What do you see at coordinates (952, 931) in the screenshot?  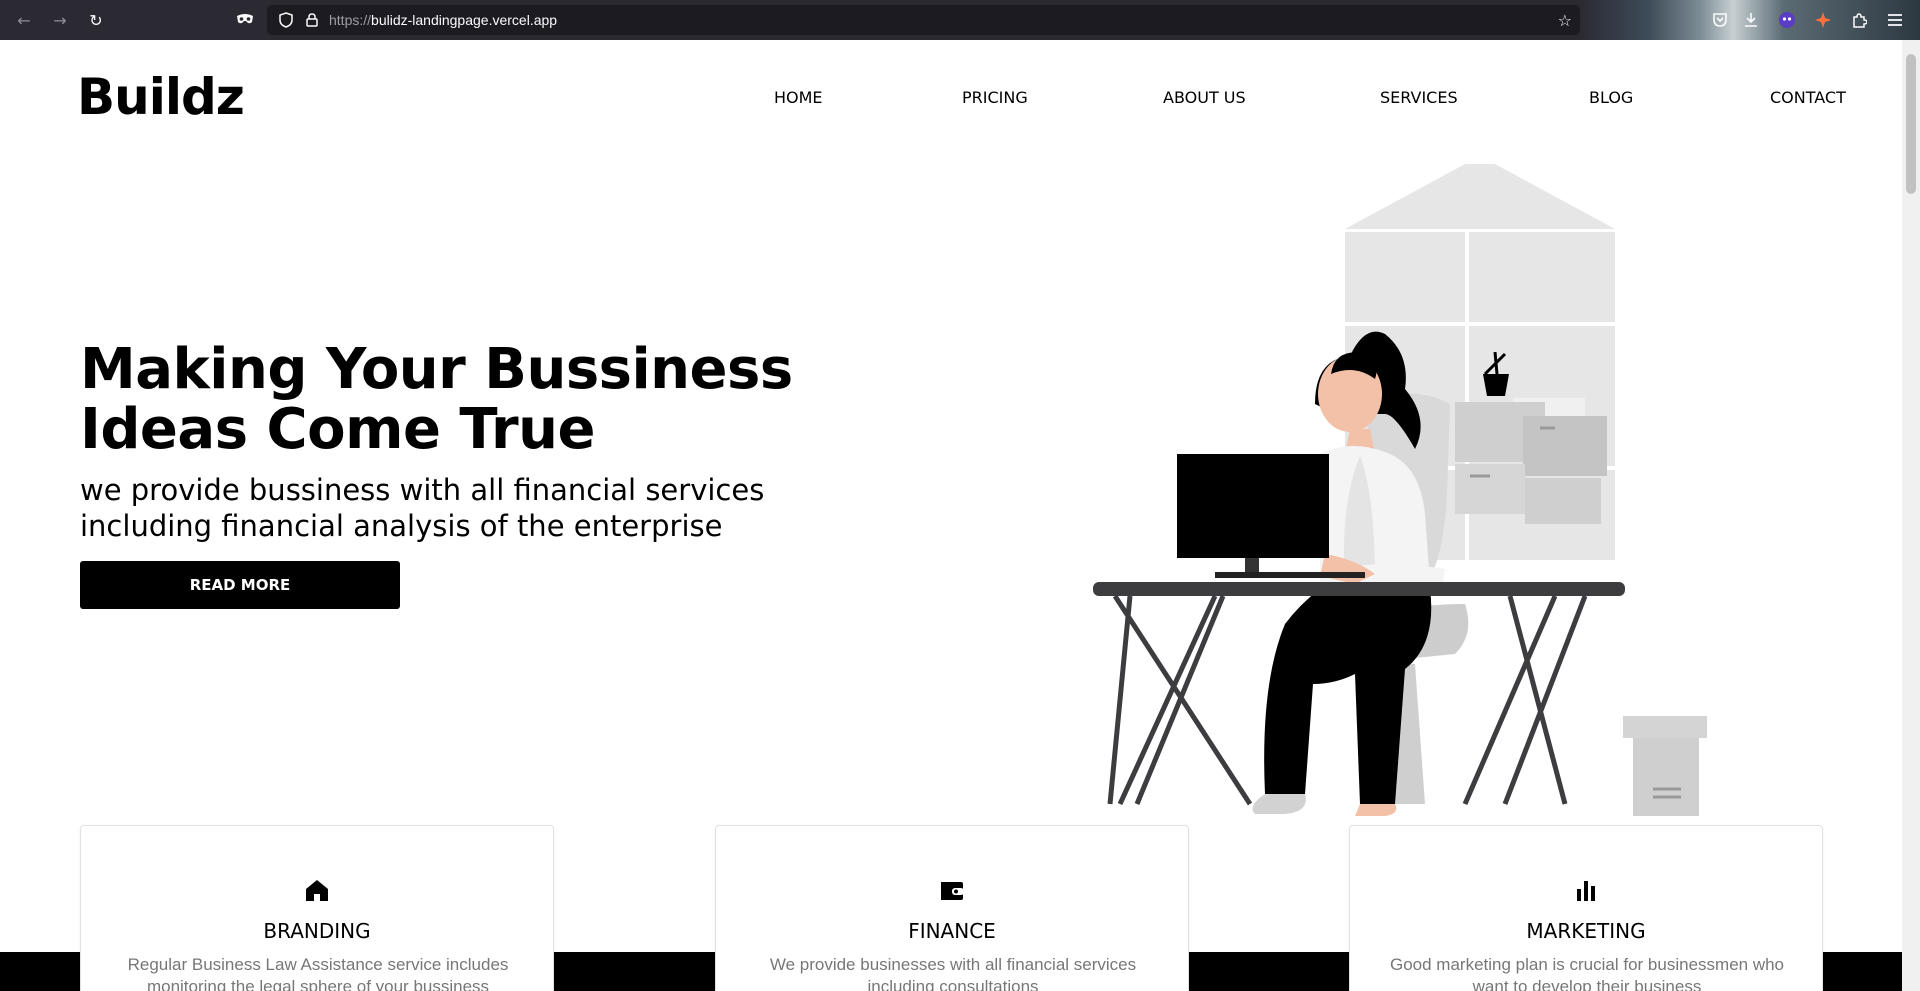 I see `service-title: FINANCE` at bounding box center [952, 931].